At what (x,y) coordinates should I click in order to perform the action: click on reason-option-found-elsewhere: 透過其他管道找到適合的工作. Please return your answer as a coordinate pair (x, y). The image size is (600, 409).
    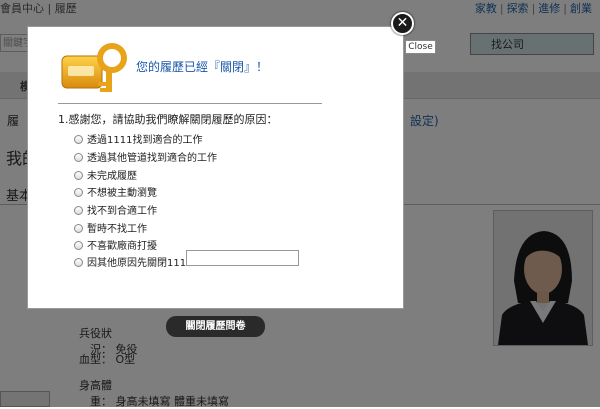
    Looking at the image, I should click on (145, 156).